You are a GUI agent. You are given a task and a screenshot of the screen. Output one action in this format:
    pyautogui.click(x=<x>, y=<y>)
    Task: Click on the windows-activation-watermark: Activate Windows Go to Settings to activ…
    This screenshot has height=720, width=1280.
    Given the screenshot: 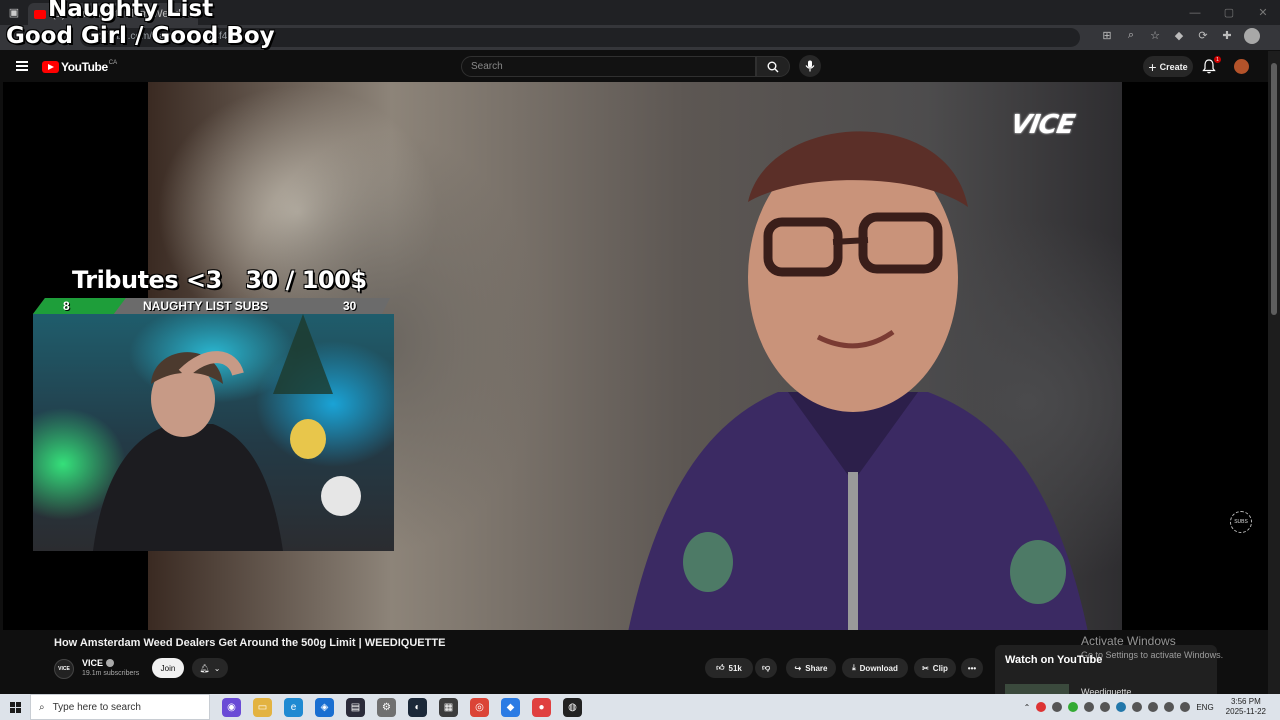 What is the action you would take?
    pyautogui.click(x=1152, y=647)
    